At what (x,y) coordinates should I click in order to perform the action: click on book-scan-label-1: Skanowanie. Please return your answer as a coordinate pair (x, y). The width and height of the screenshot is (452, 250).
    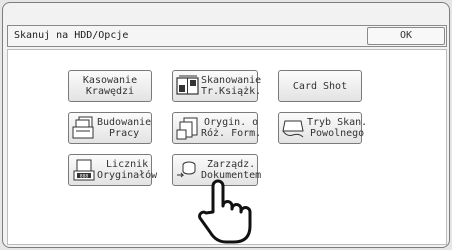
    Looking at the image, I should click on (231, 80).